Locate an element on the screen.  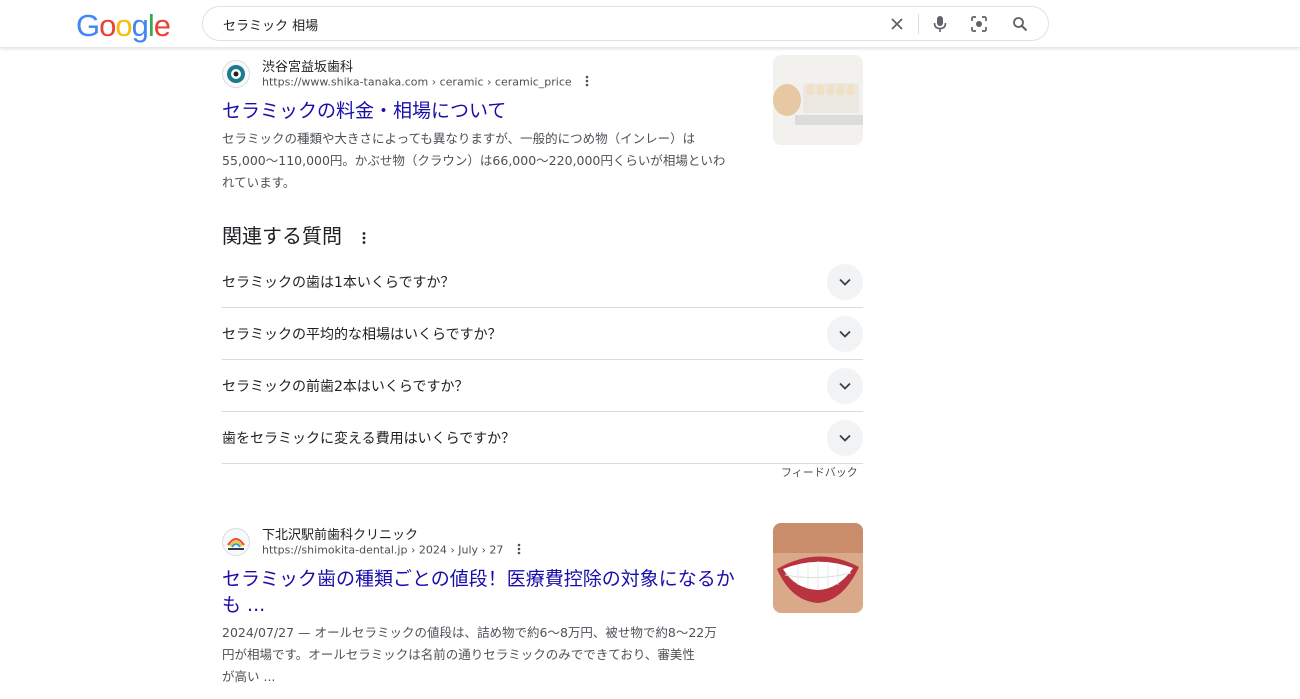
question-item: セラミックの前歯2本はいくらですか？ is located at coordinates (542, 386).